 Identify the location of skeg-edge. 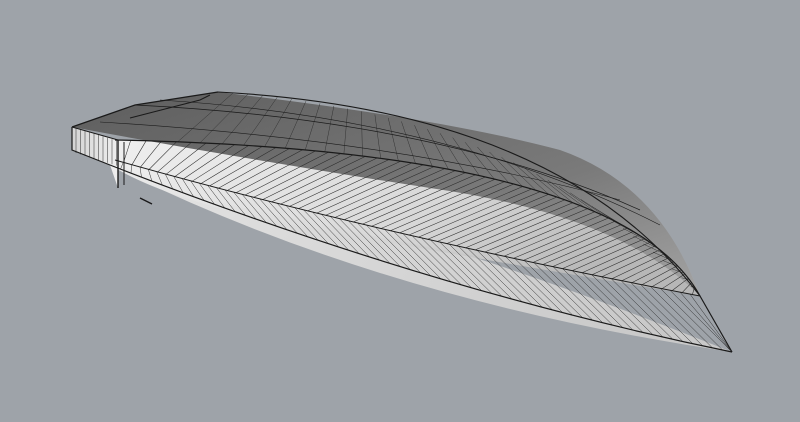
(146, 201).